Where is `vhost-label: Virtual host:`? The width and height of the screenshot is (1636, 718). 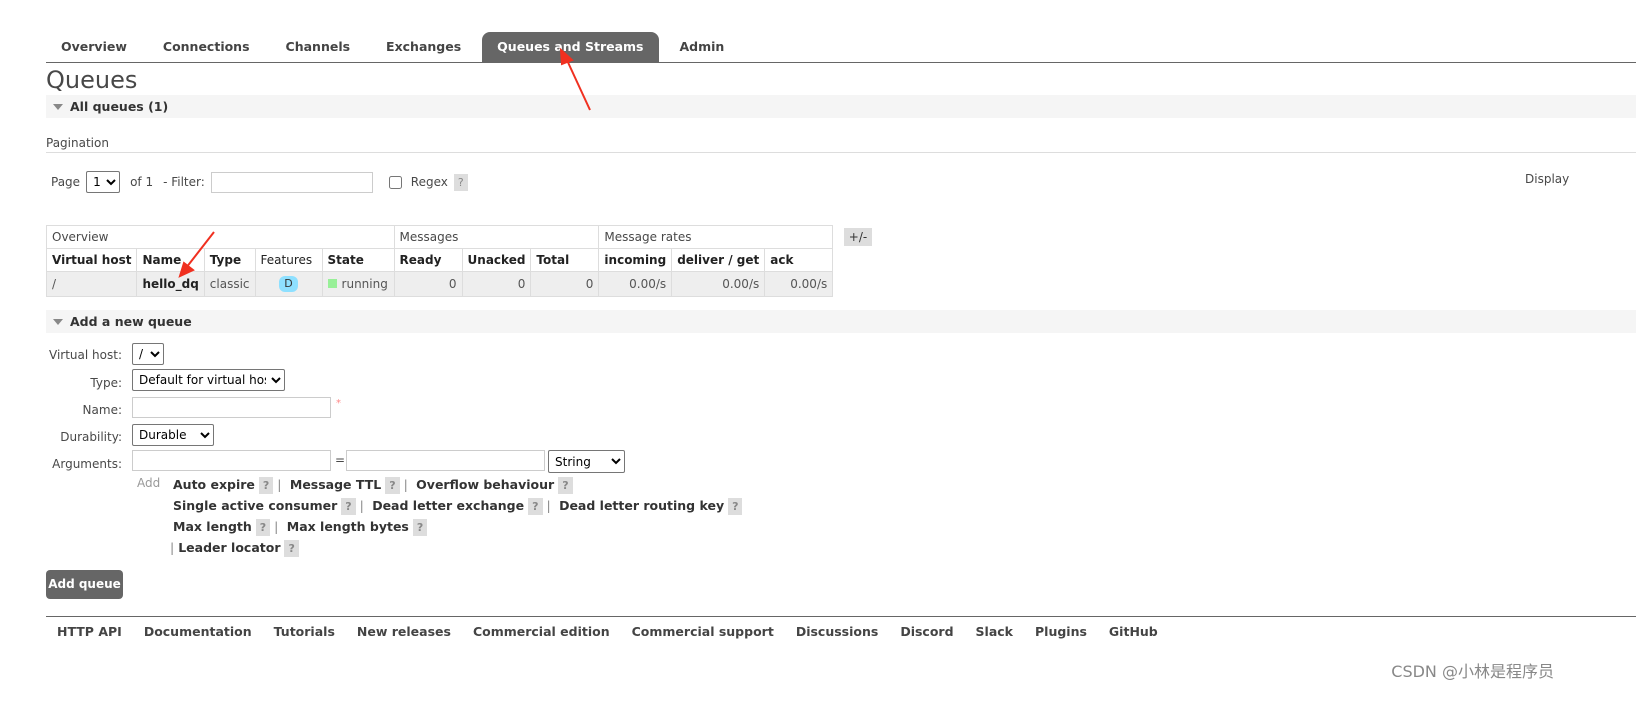
vhost-label: Virtual host: is located at coordinates (85, 355).